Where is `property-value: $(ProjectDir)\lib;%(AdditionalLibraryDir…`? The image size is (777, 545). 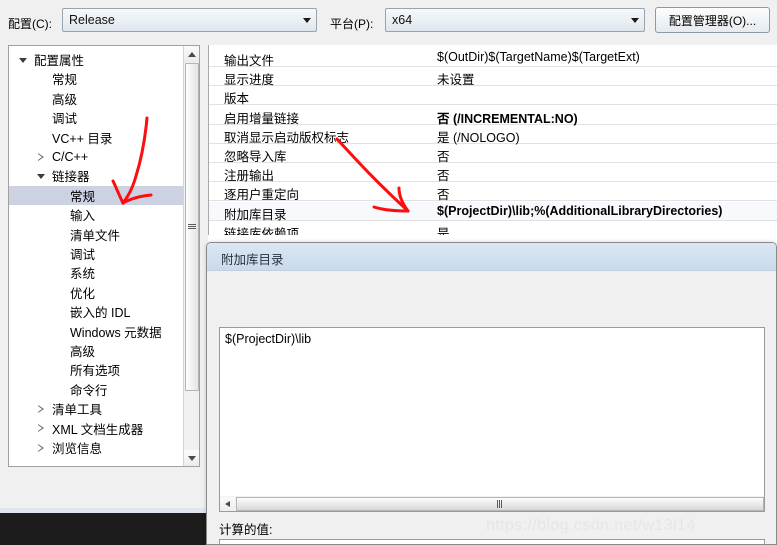
property-value: $(ProjectDir)\lib;%(AdditionalLibraryDir… is located at coordinates (579, 211).